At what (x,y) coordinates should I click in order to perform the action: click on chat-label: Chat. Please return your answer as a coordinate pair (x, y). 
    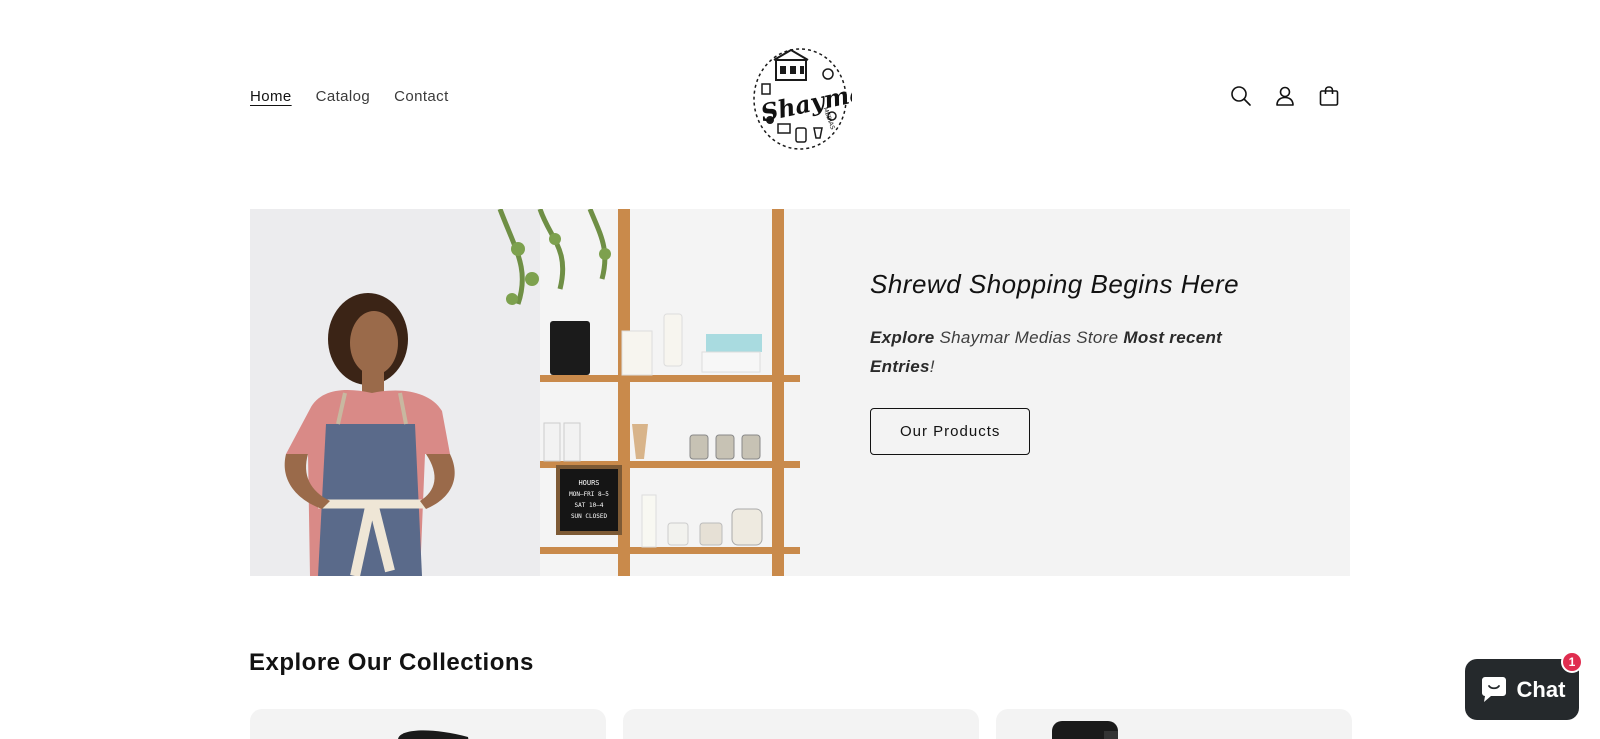
    Looking at the image, I should click on (1541, 689).